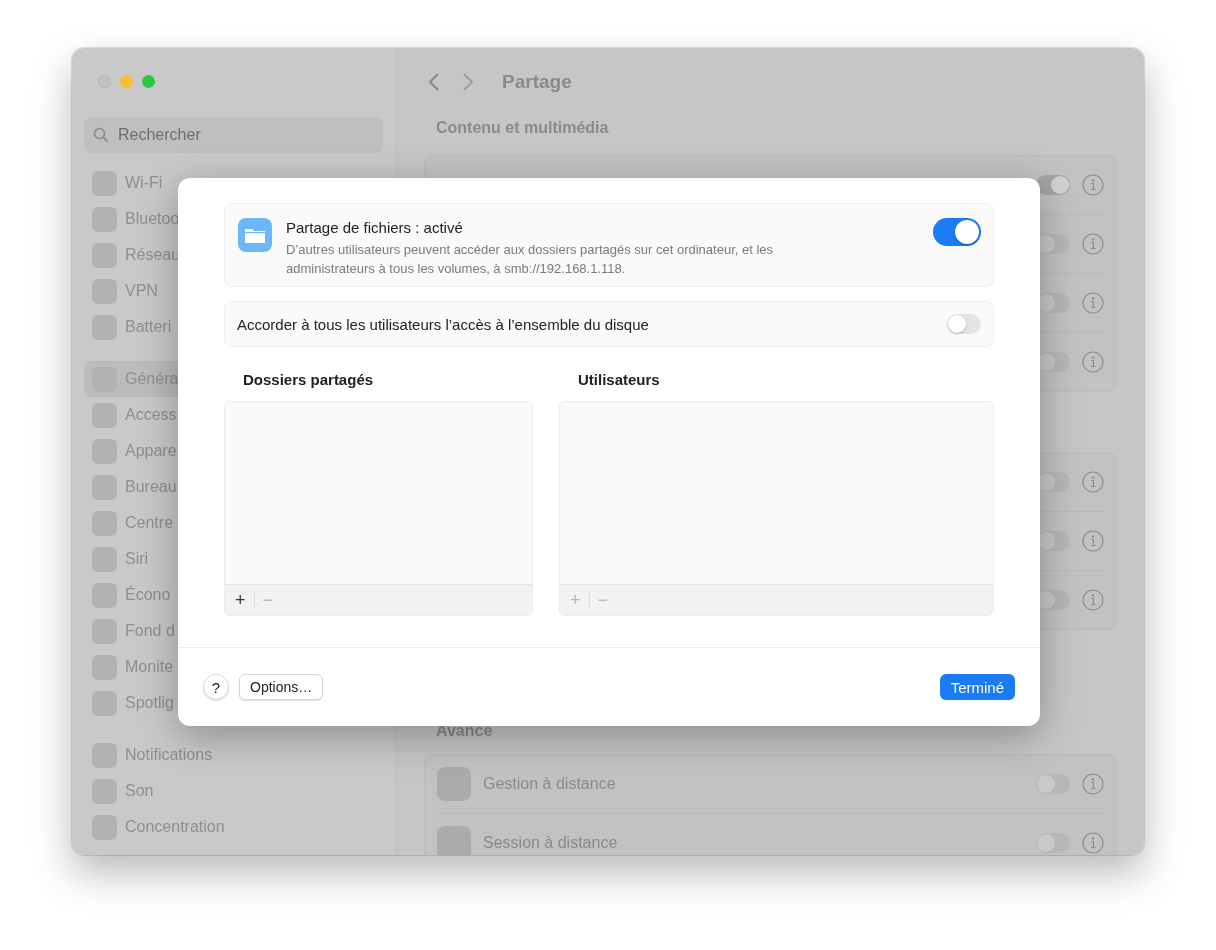 This screenshot has height=950, width=1216. Describe the element at coordinates (375, 227) in the screenshot. I see `service-title: Partage de fichiers : activé` at that location.